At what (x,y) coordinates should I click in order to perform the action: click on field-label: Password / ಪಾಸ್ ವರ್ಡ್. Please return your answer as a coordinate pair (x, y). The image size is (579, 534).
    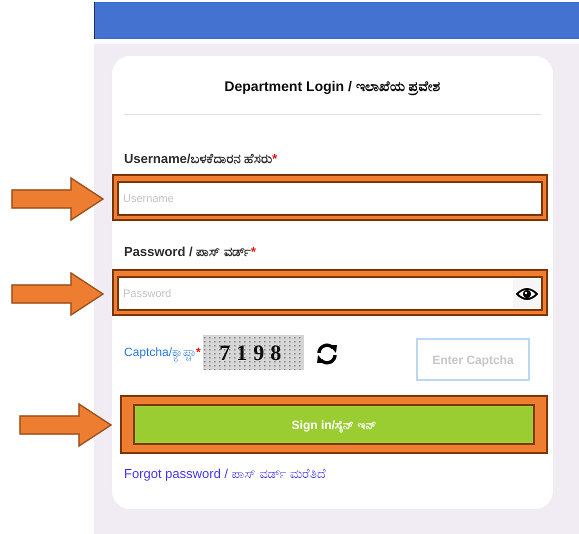
    Looking at the image, I should click on (187, 251).